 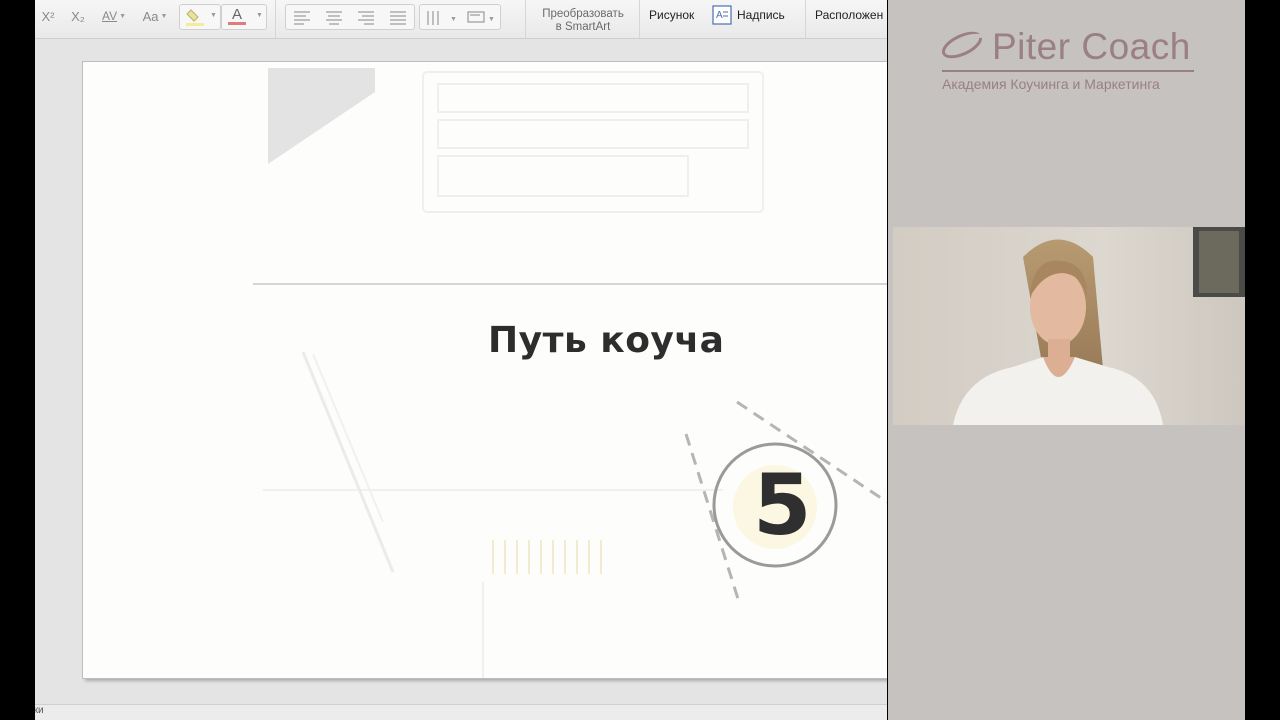 What do you see at coordinates (962, 45) in the screenshot?
I see `piter-coach-logo-icon` at bounding box center [962, 45].